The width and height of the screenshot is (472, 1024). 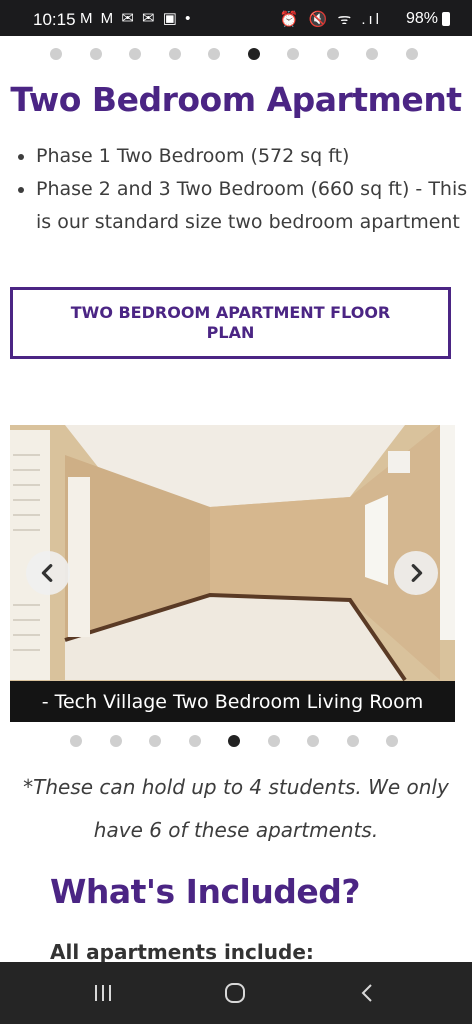 What do you see at coordinates (446, 19) in the screenshot?
I see `battery-icon` at bounding box center [446, 19].